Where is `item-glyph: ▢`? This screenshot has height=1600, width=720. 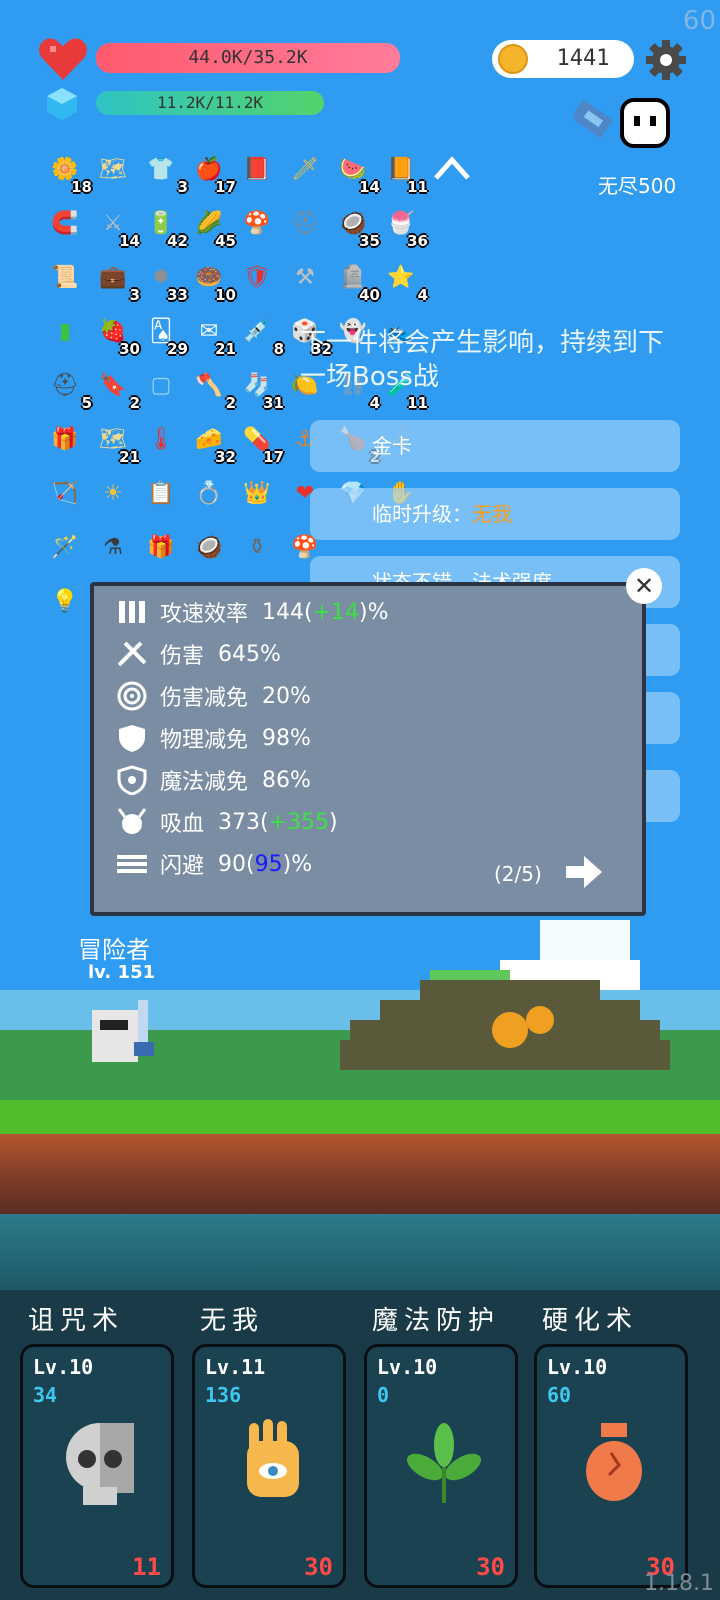
item-glyph: ▢ is located at coordinates (161, 385).